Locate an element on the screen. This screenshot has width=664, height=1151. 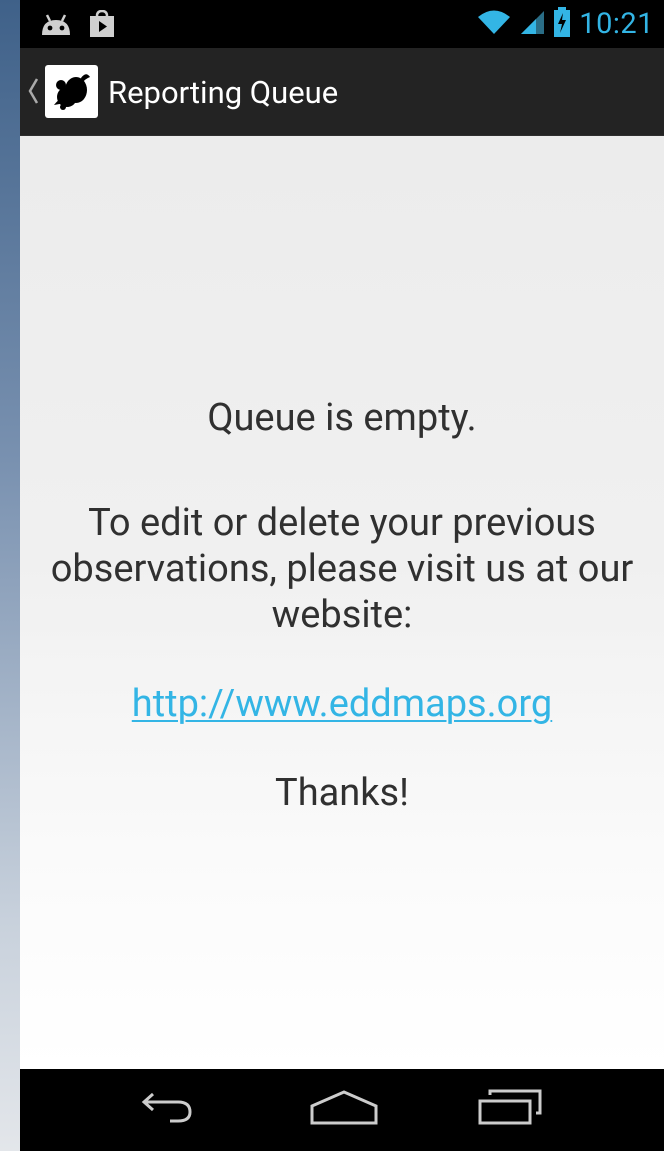
navigation-bar is located at coordinates (342, 1110).